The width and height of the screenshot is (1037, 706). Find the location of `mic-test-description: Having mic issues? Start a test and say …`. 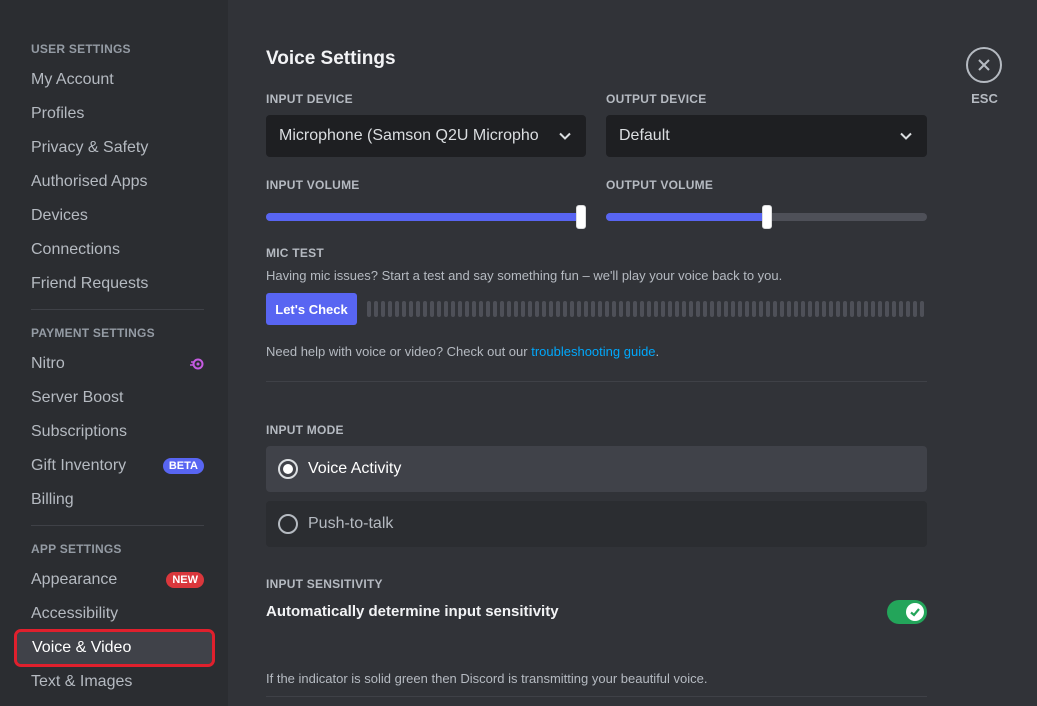

mic-test-description: Having mic issues? Start a test and say … is located at coordinates (524, 275).